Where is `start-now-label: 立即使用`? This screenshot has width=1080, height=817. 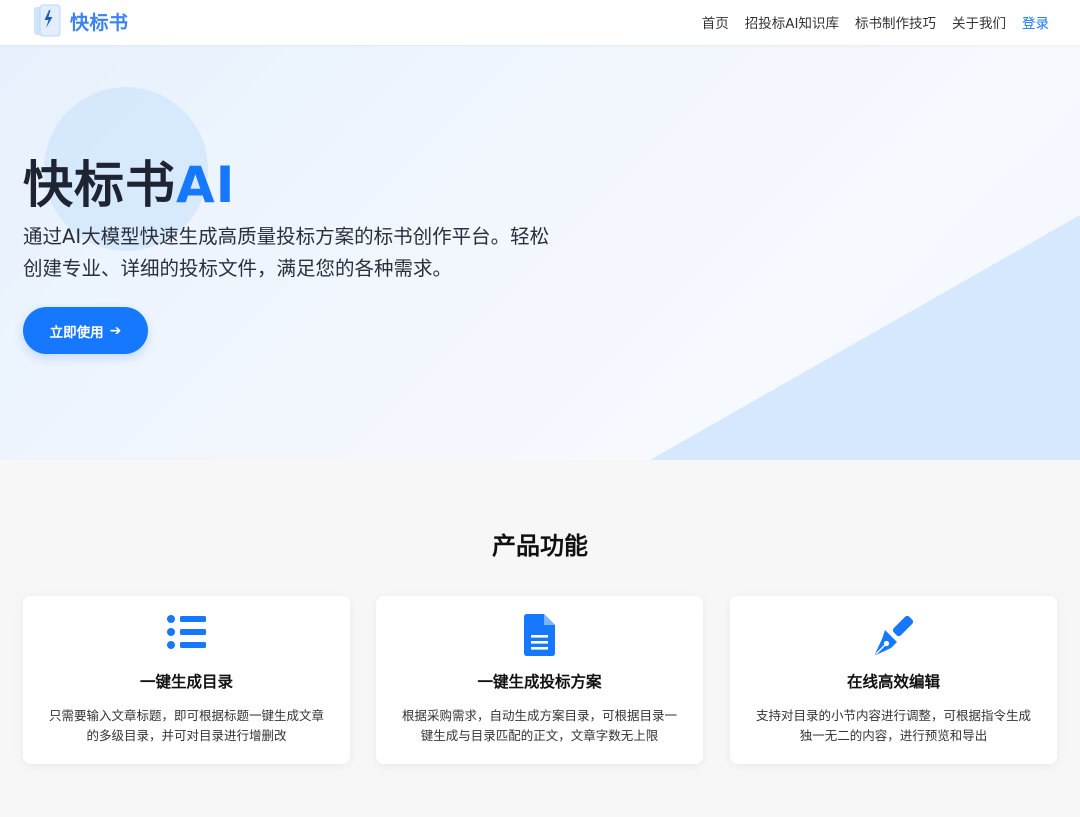 start-now-label: 立即使用 is located at coordinates (76, 332).